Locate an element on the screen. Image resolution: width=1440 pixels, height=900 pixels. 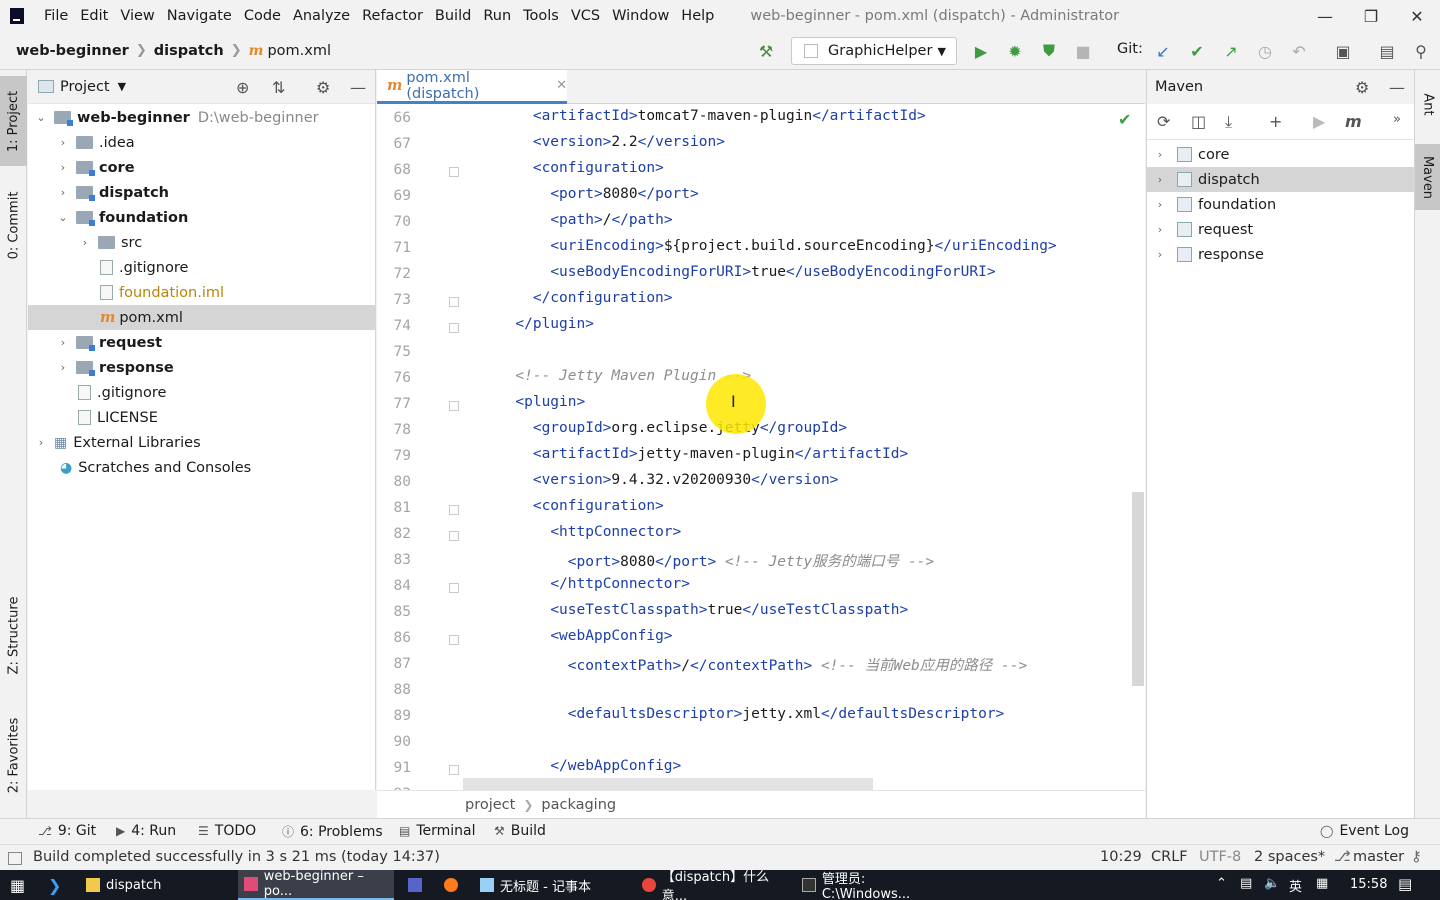
history-icon: ◷ is located at coordinates (1265, 51).